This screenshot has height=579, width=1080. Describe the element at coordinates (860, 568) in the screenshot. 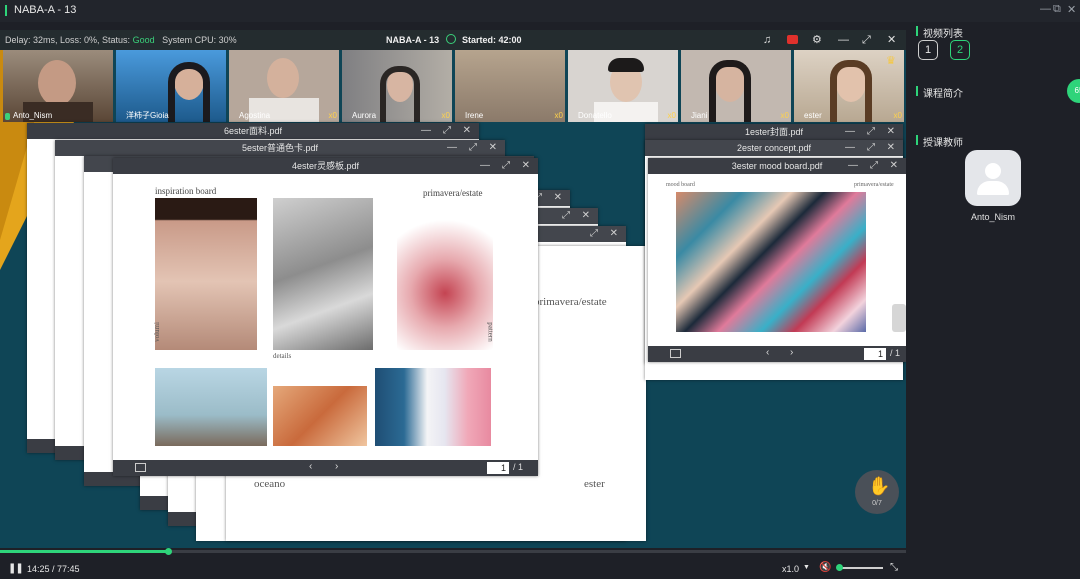

I see `volume-track` at that location.